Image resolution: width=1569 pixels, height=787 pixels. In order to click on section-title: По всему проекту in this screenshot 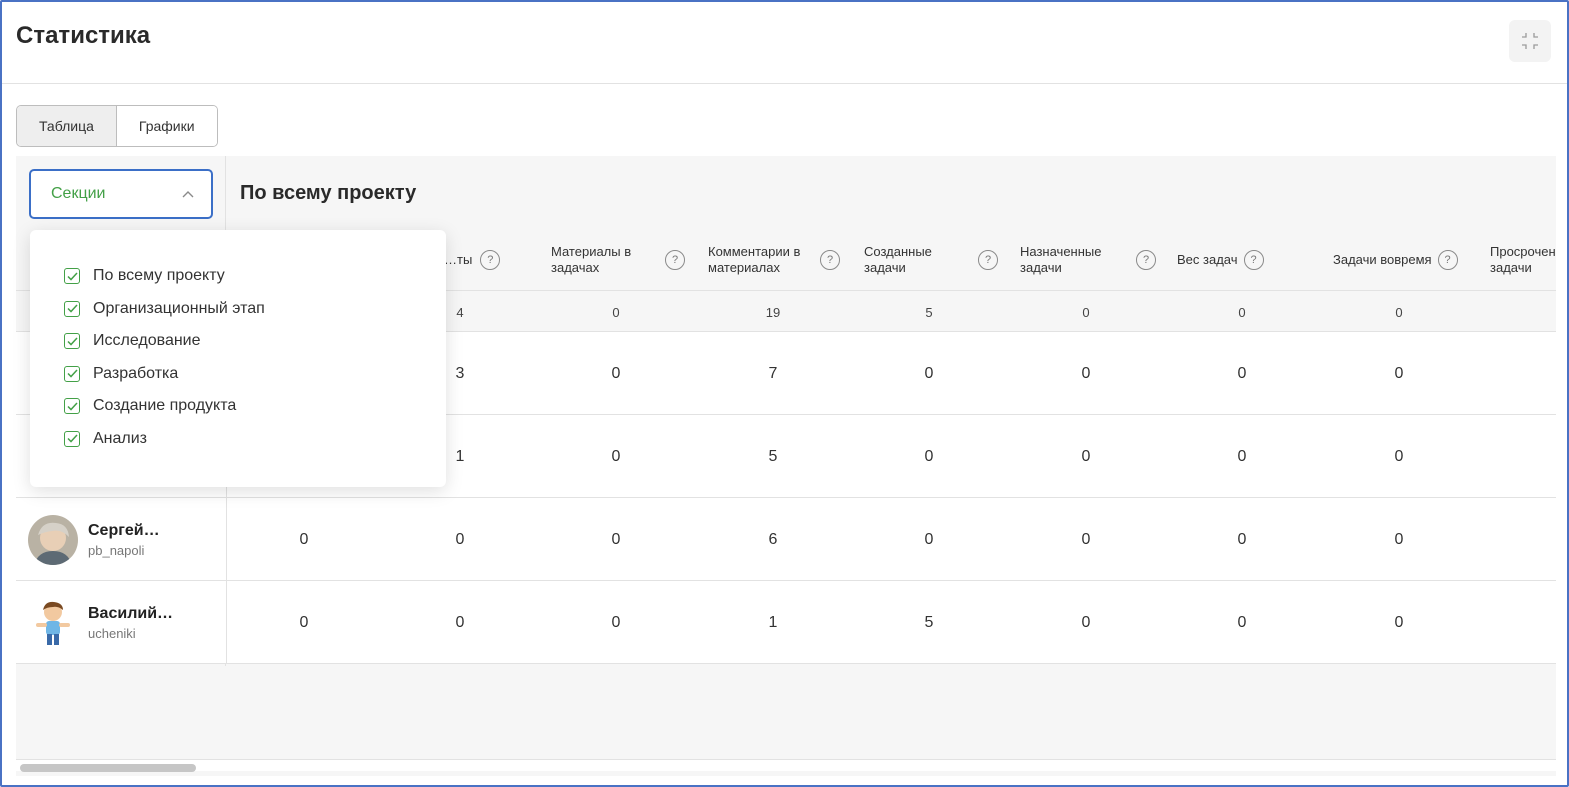, I will do `click(328, 193)`.